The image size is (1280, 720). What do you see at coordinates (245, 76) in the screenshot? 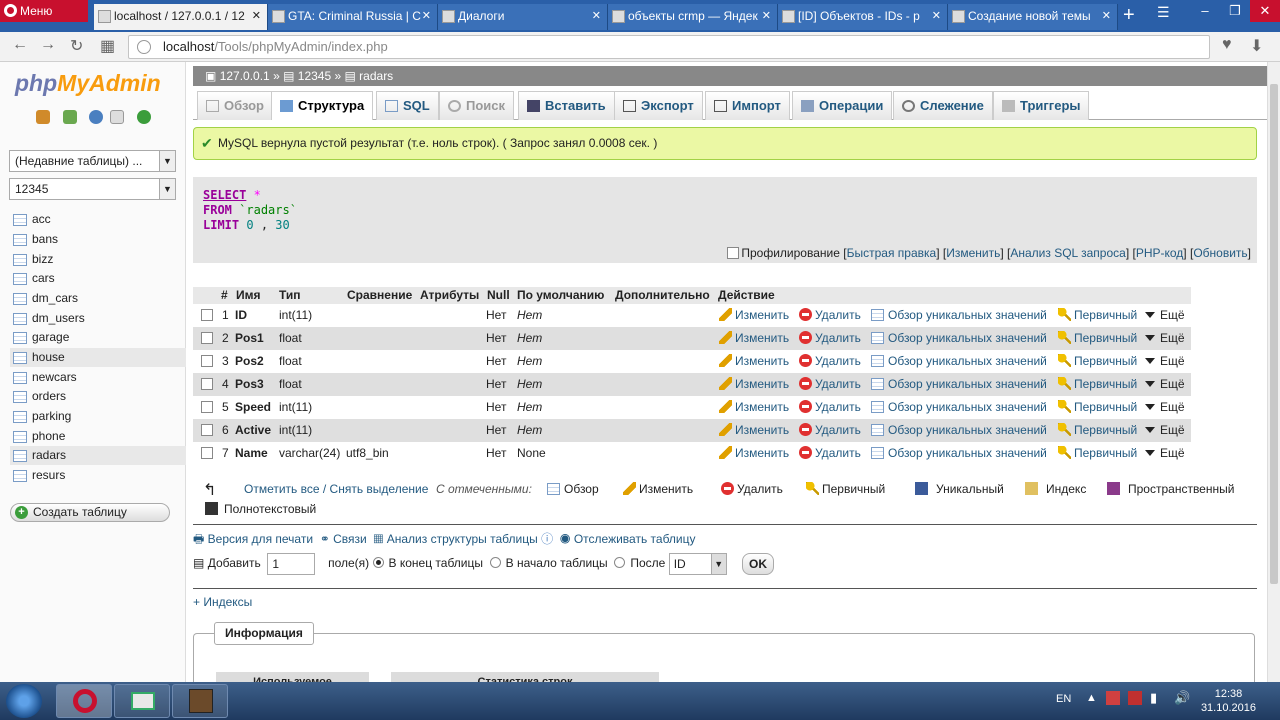
I see `breadcrumb-server: 127.0.0.1` at bounding box center [245, 76].